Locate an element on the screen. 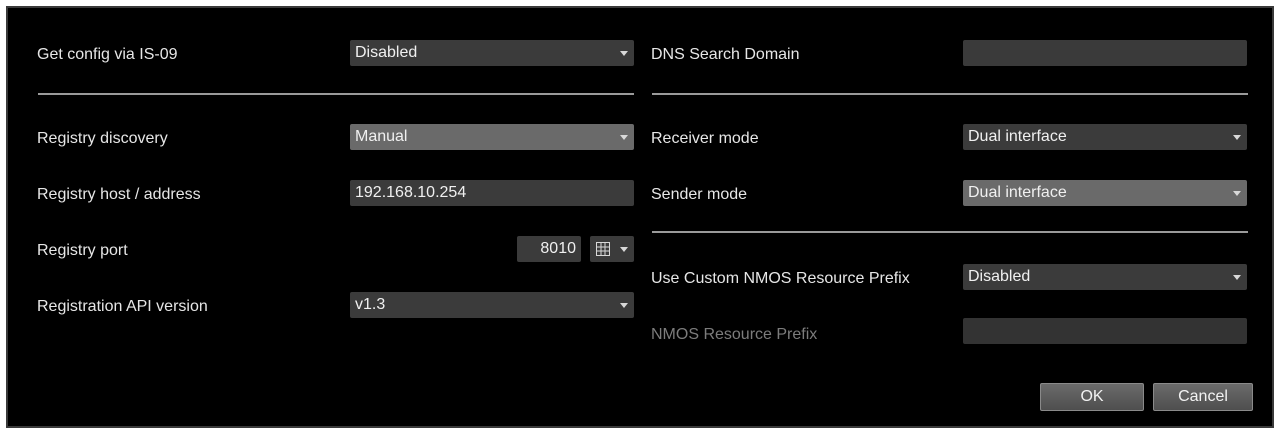 The image size is (1284, 436). api-version-value: v1.3 is located at coordinates (370, 304).